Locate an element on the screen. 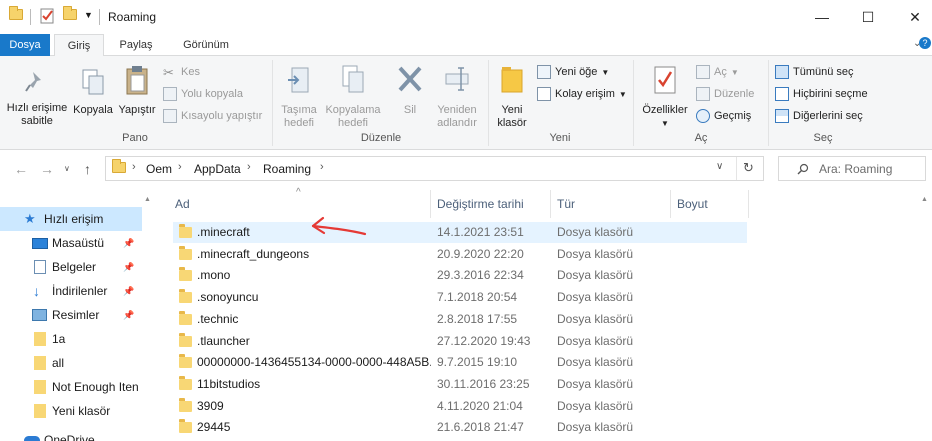 Image resolution: width=932 pixels, height=441 pixels. address-dropdown-icon: ∨ is located at coordinates (719, 166).